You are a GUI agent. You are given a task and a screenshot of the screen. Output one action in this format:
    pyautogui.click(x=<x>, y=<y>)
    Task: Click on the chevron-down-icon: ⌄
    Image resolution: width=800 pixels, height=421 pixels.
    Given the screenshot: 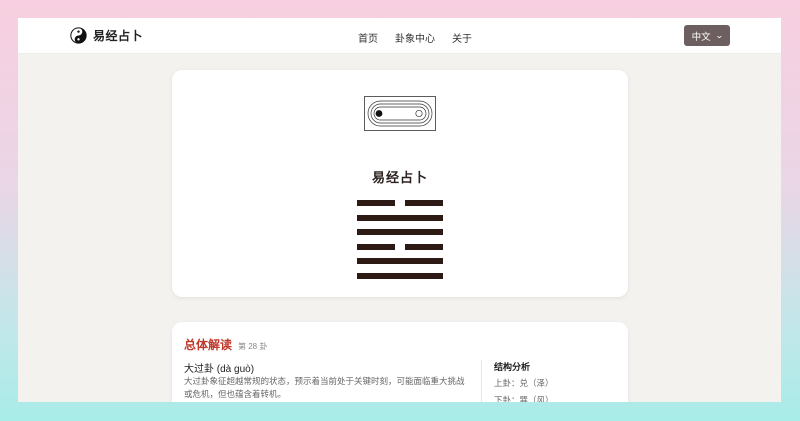 What is the action you would take?
    pyautogui.click(x=719, y=35)
    